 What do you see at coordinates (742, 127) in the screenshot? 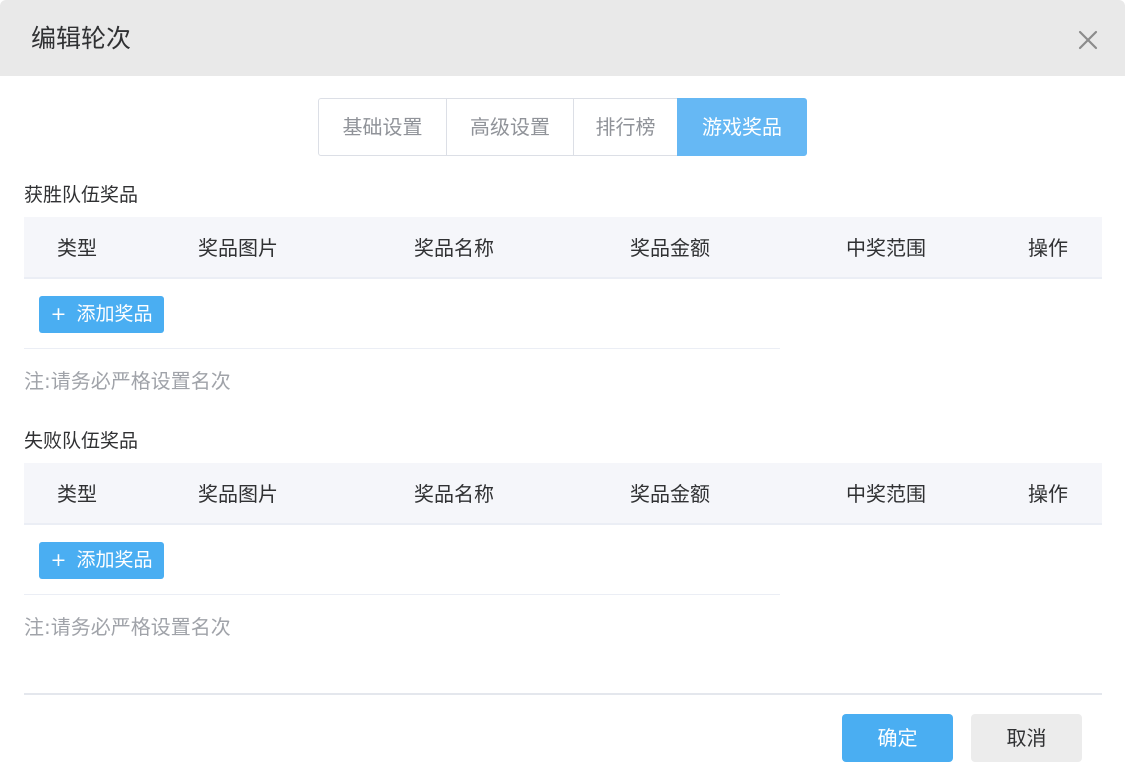
I see `tab-game-prizes: 游戏奖品` at bounding box center [742, 127].